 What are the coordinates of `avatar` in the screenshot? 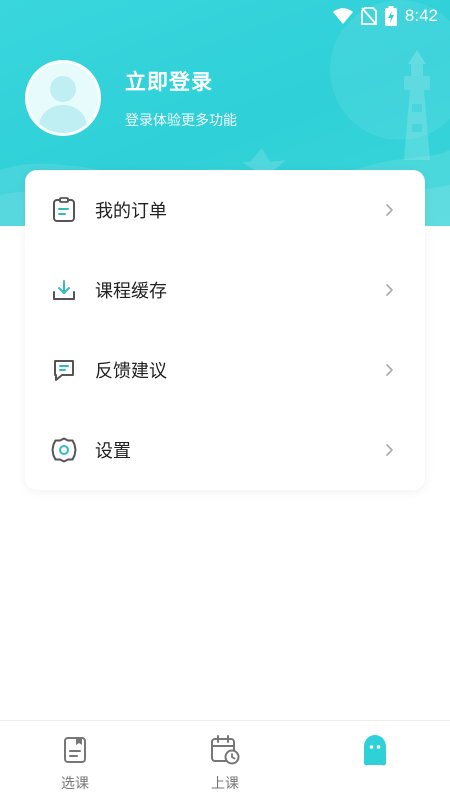 It's located at (63, 98).